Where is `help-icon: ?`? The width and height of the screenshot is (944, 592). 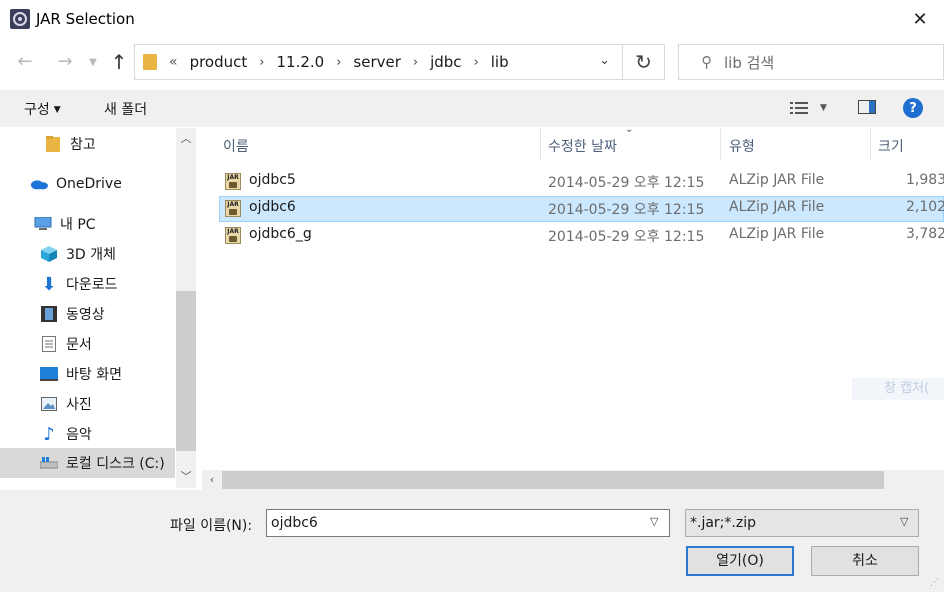 help-icon: ? is located at coordinates (913, 108).